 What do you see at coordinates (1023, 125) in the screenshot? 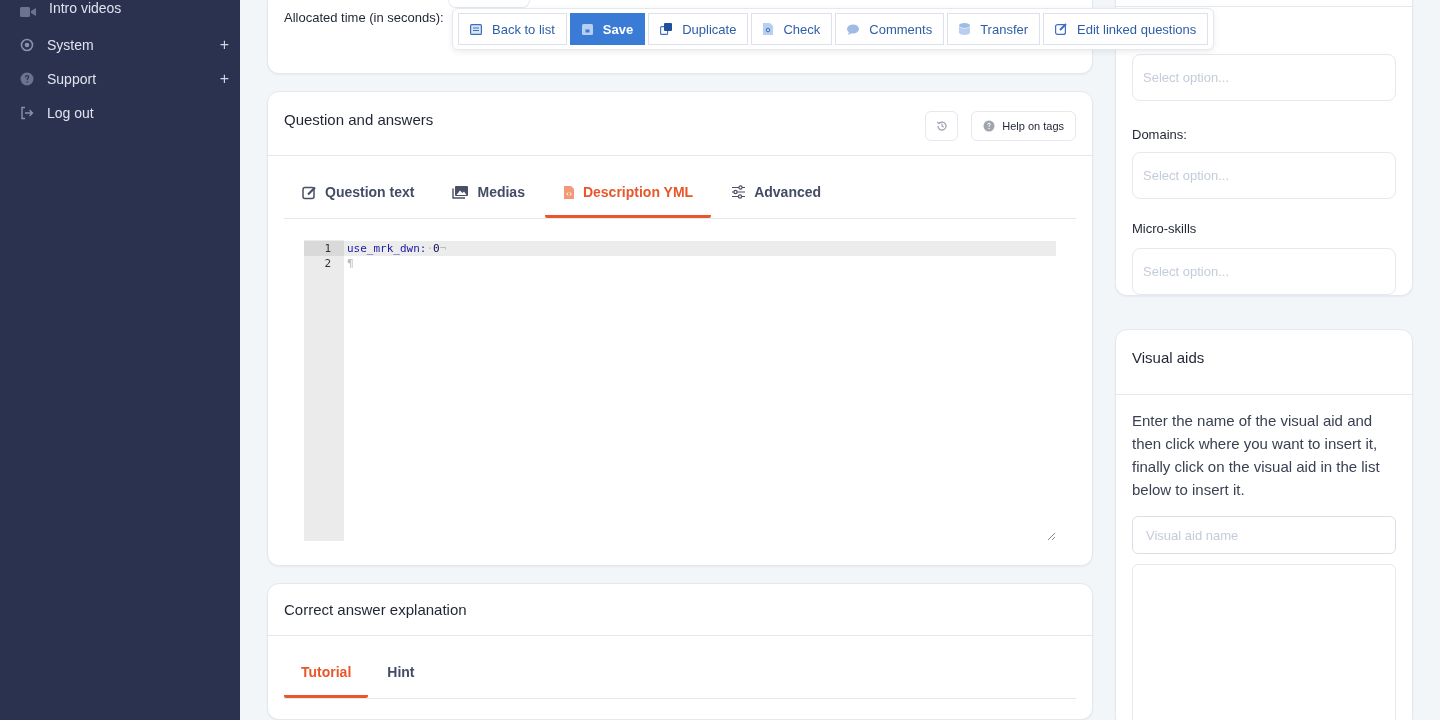
I see `help-button: Help on tags` at bounding box center [1023, 125].